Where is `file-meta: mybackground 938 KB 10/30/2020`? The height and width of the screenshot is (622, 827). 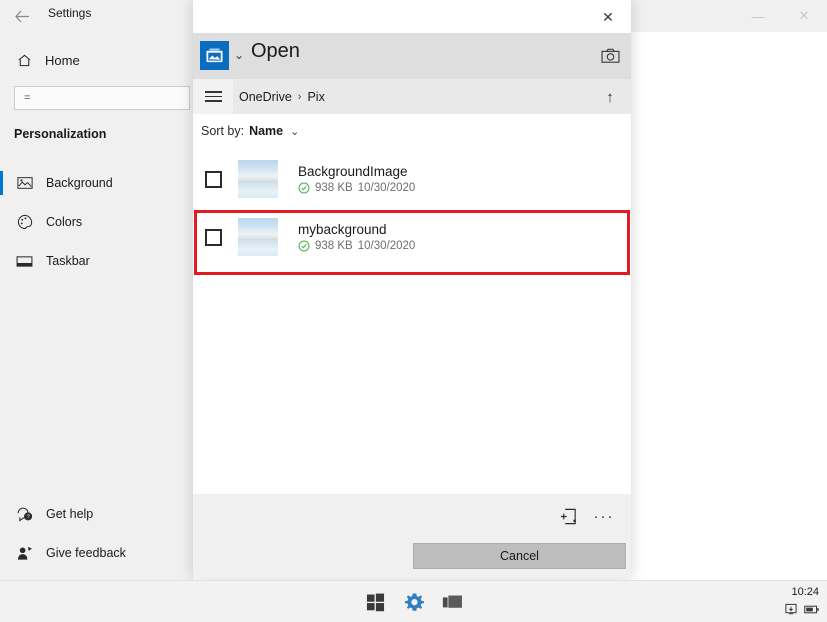
file-meta: mybackground 938 KB 10/30/2020 is located at coordinates (356, 237).